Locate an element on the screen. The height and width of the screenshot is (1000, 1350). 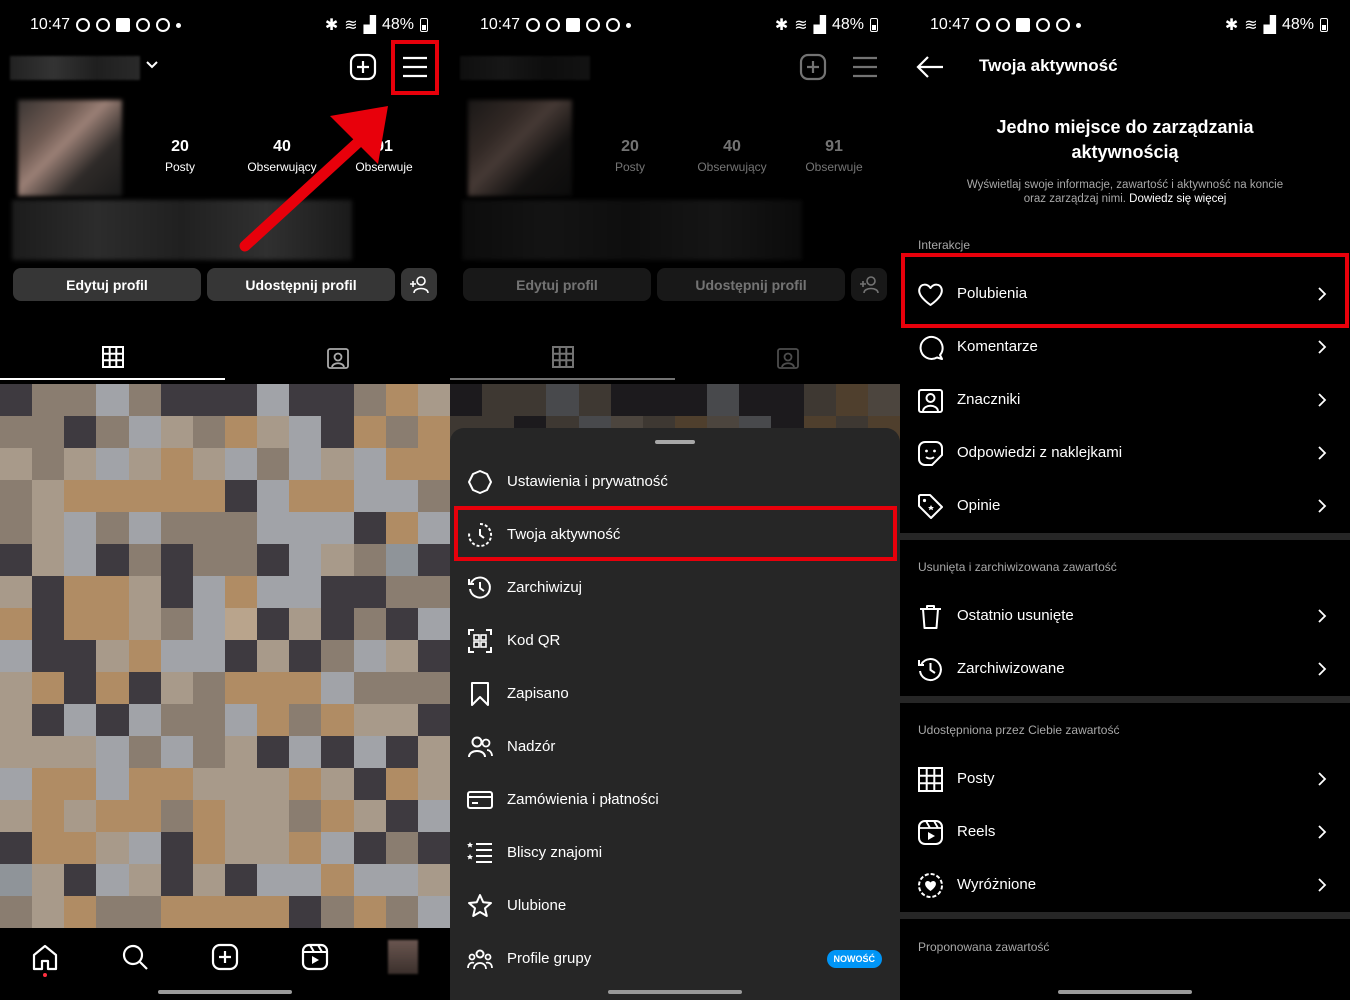
menu-item-saved: Zapisano is located at coordinates (675, 693).